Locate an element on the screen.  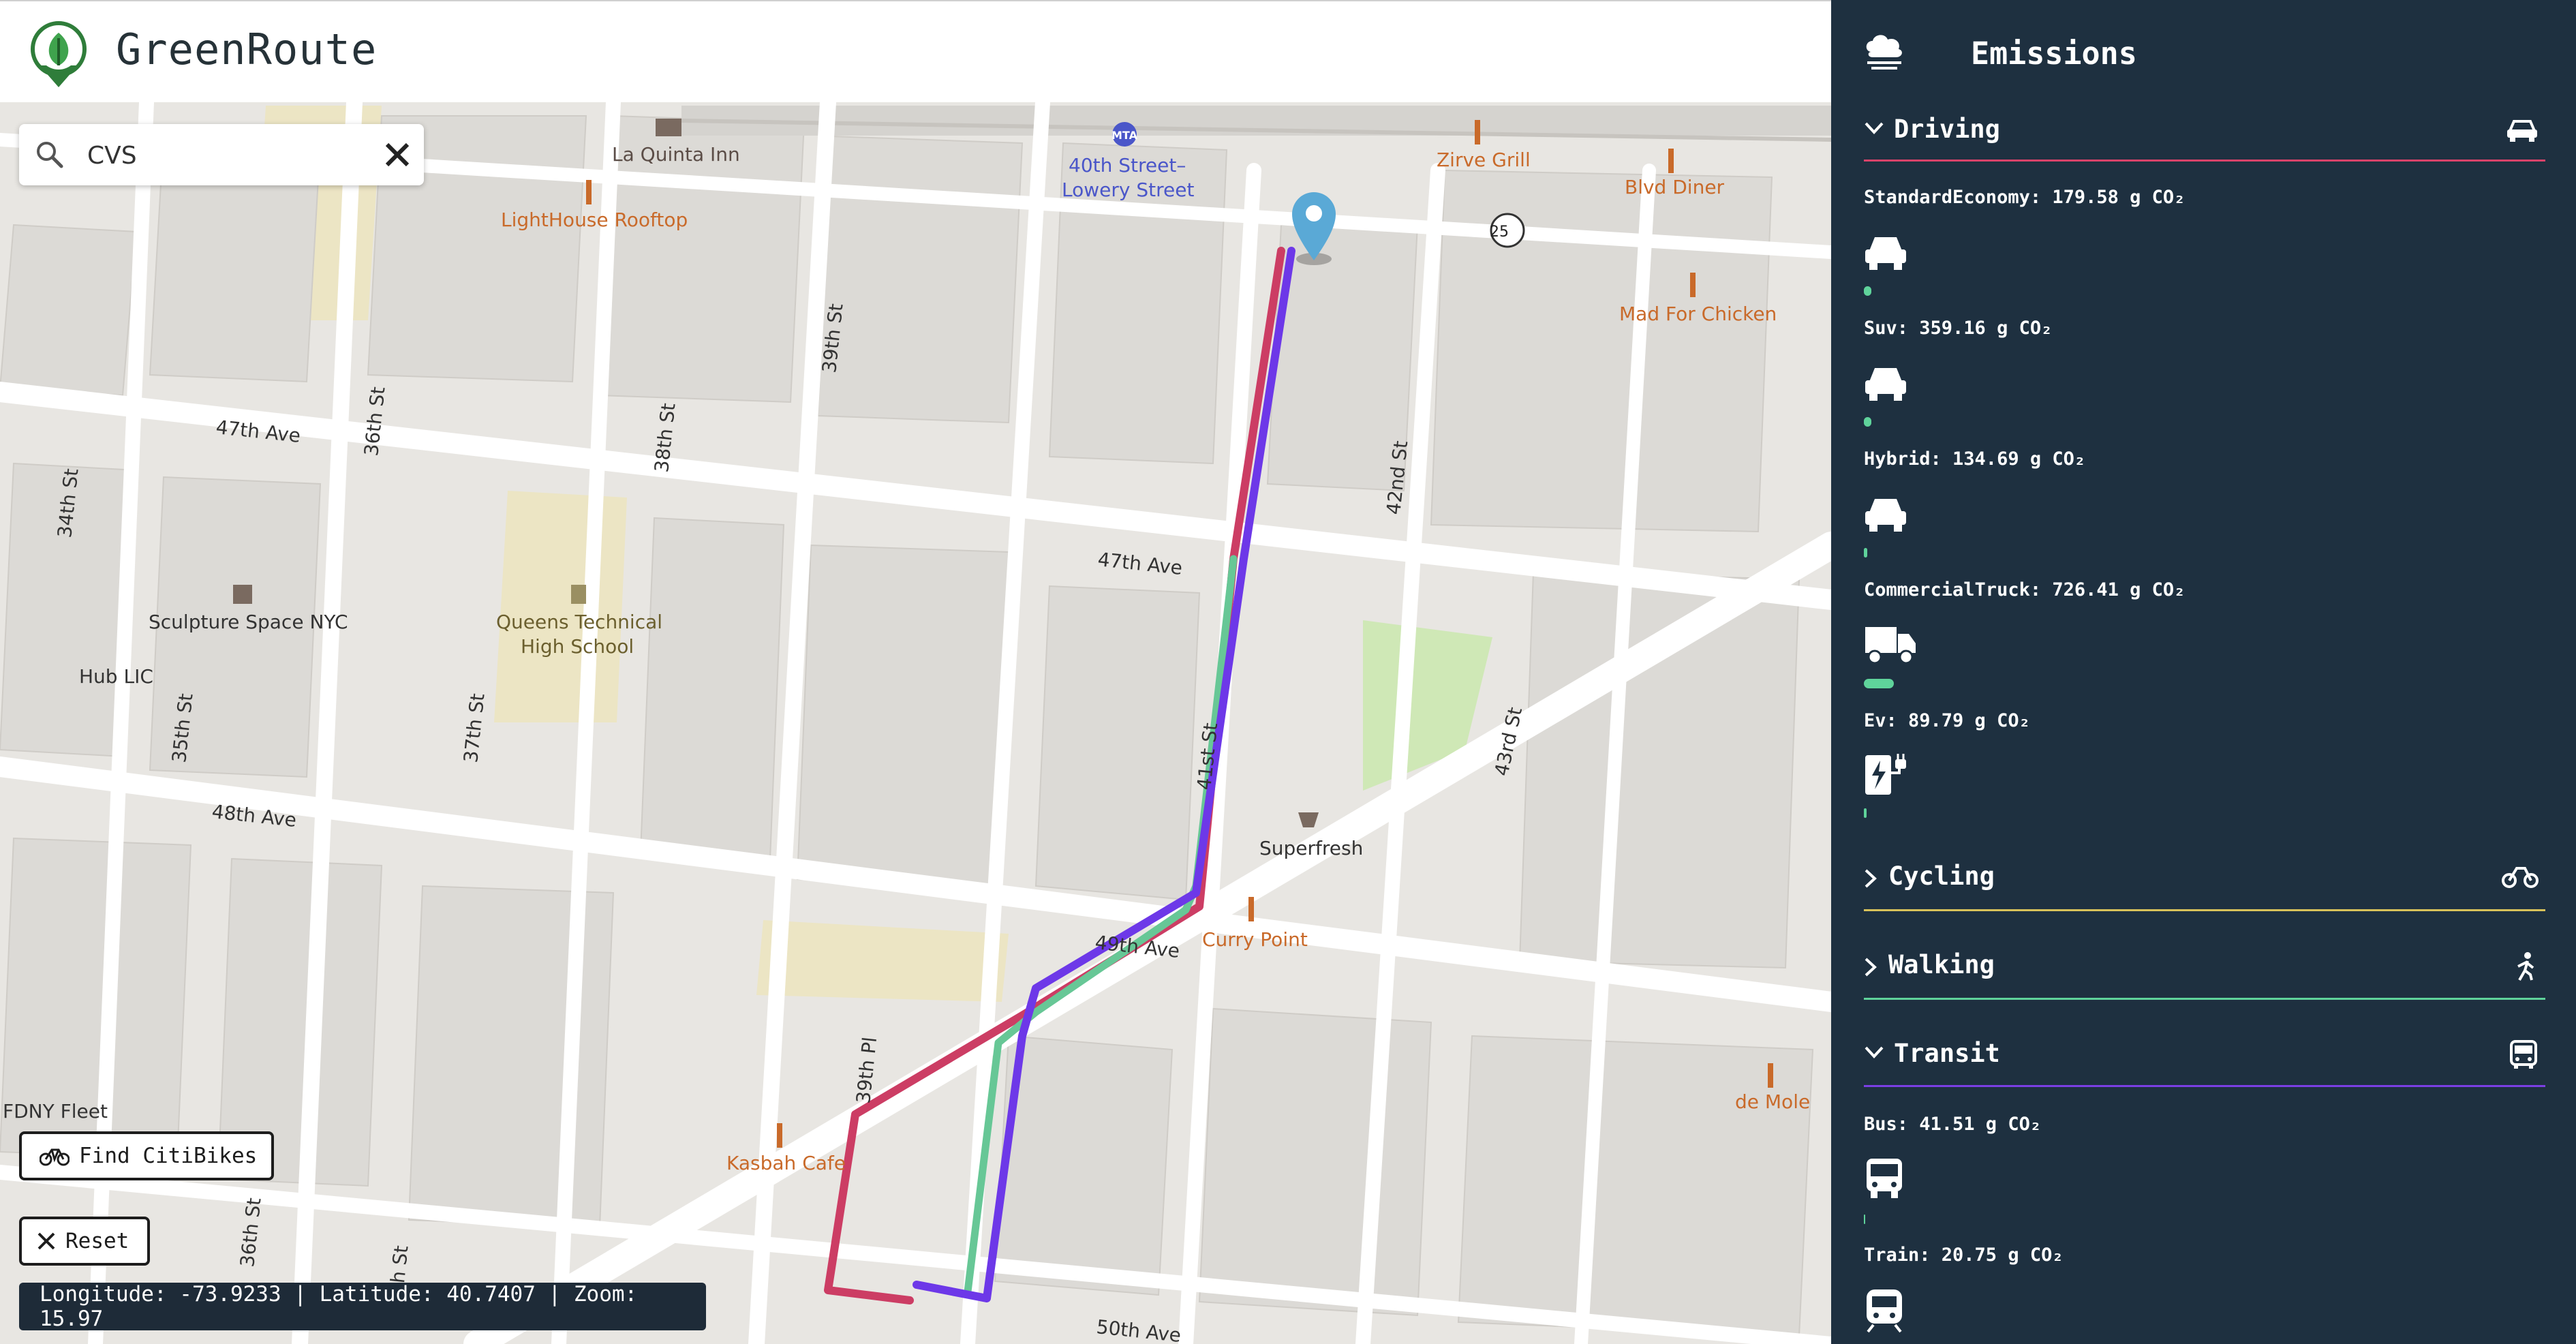
app-header: GreenRoute is located at coordinates (915, 51).